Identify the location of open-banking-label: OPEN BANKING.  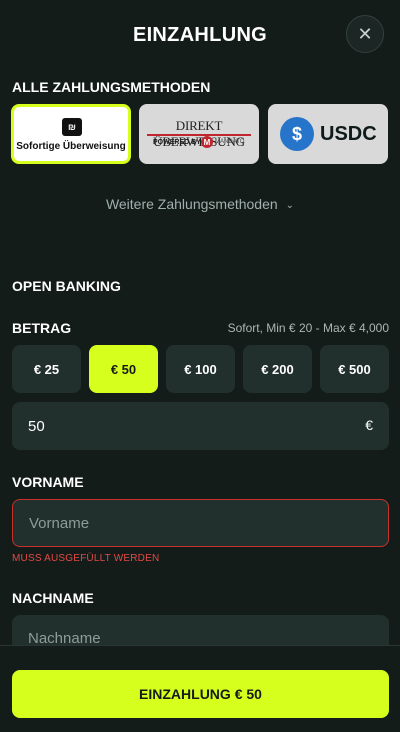
(66, 286).